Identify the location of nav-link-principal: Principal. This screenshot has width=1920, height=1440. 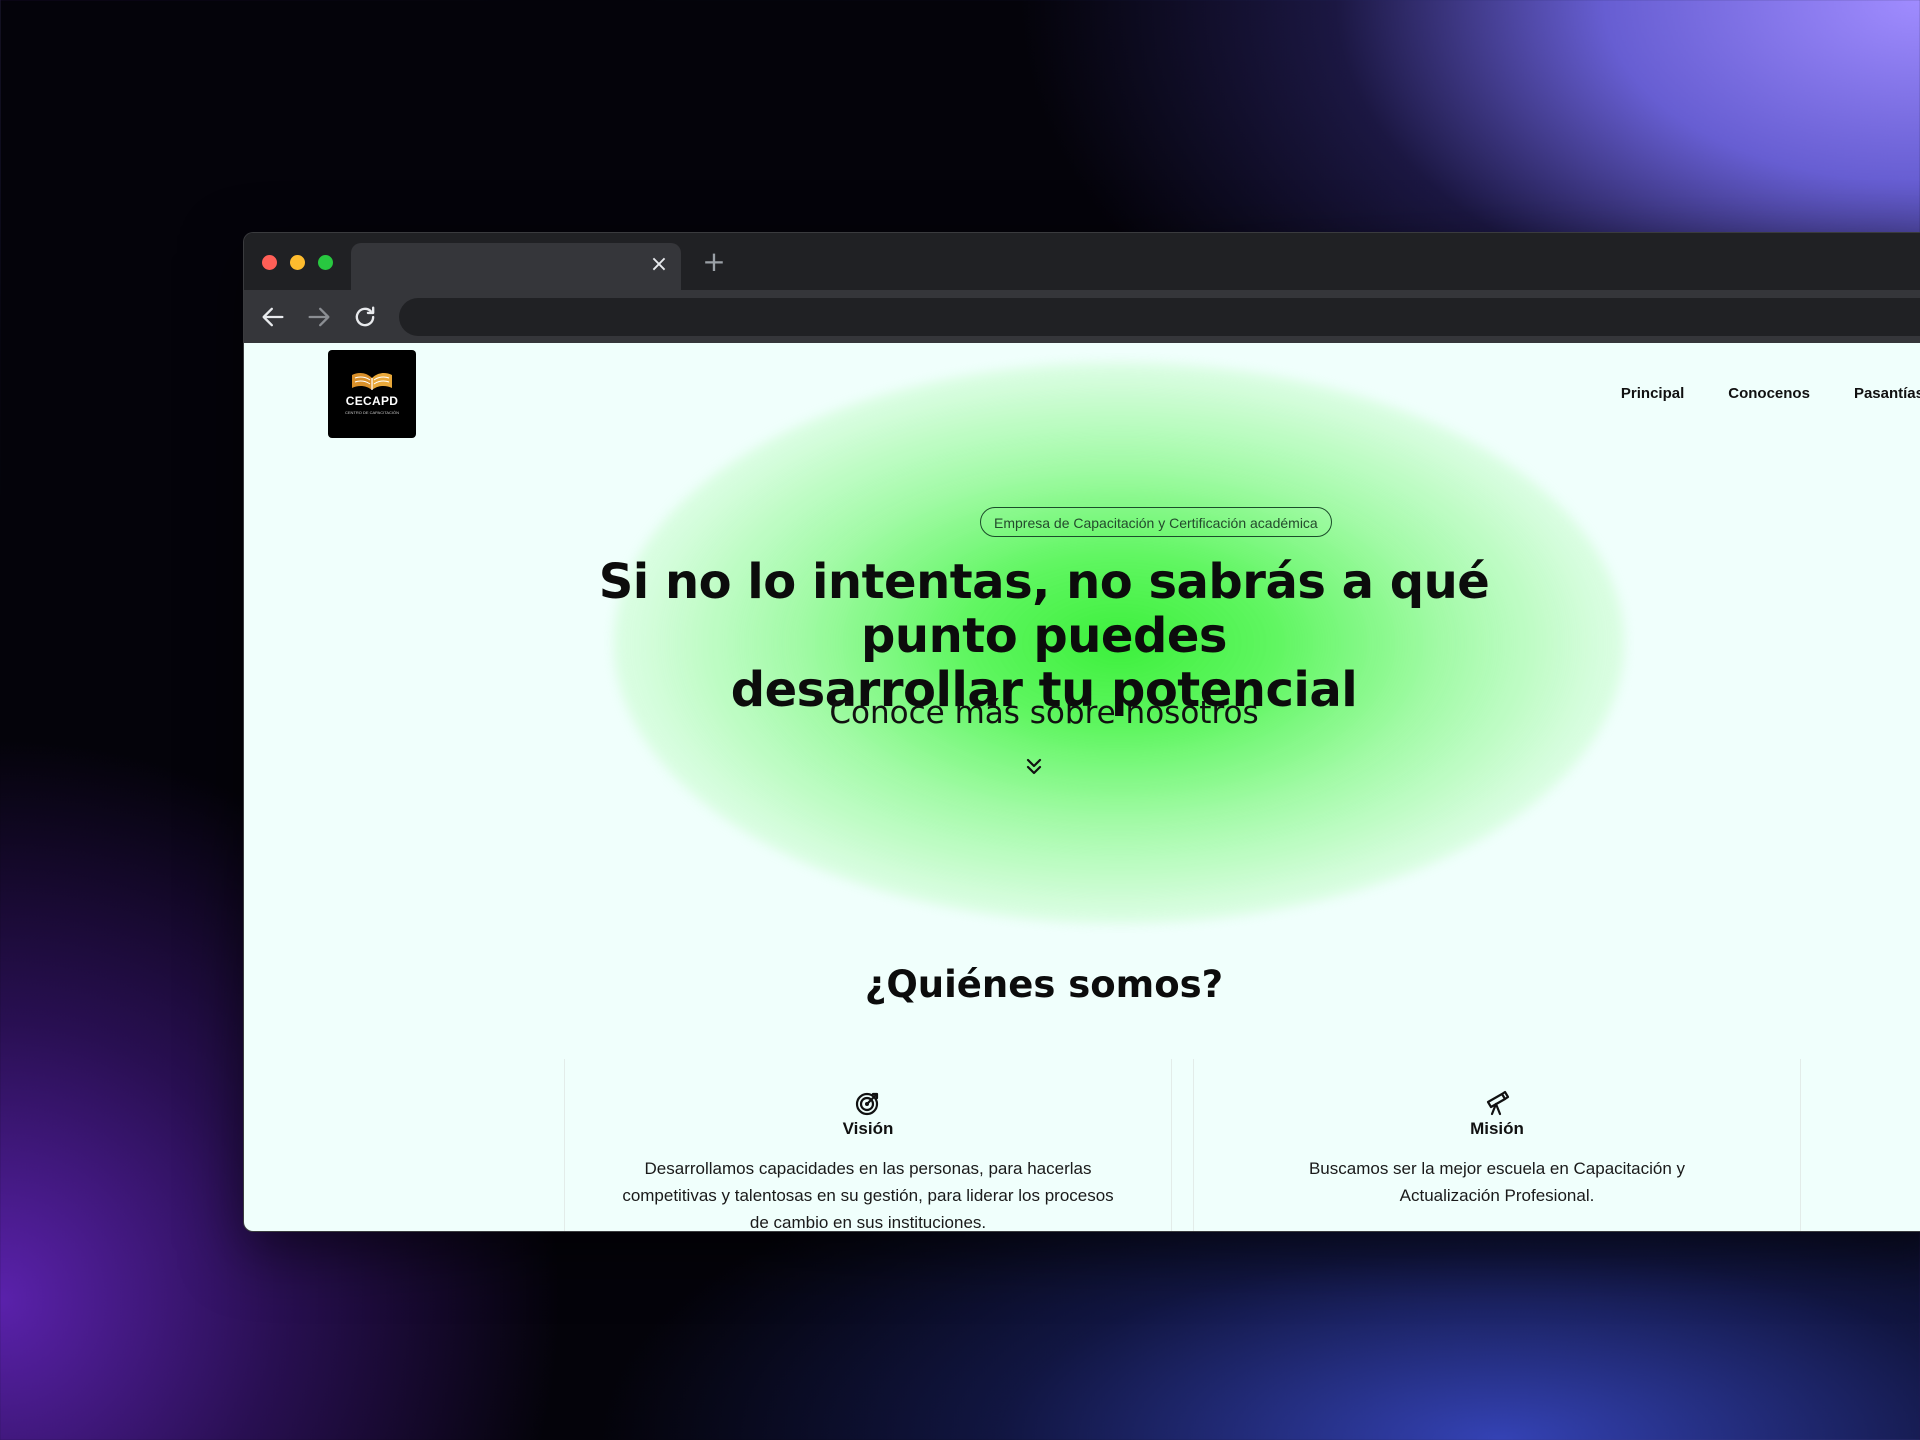
(1652, 393).